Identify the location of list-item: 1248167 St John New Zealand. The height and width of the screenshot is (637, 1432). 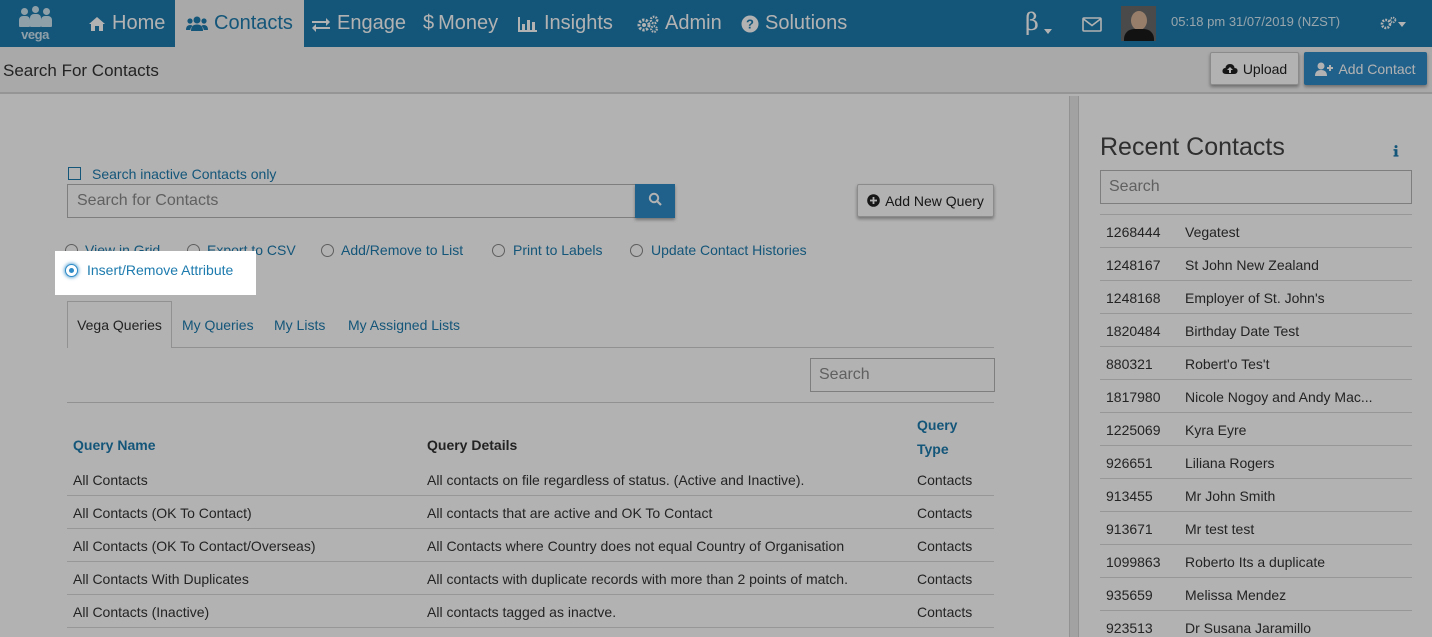
(1256, 264).